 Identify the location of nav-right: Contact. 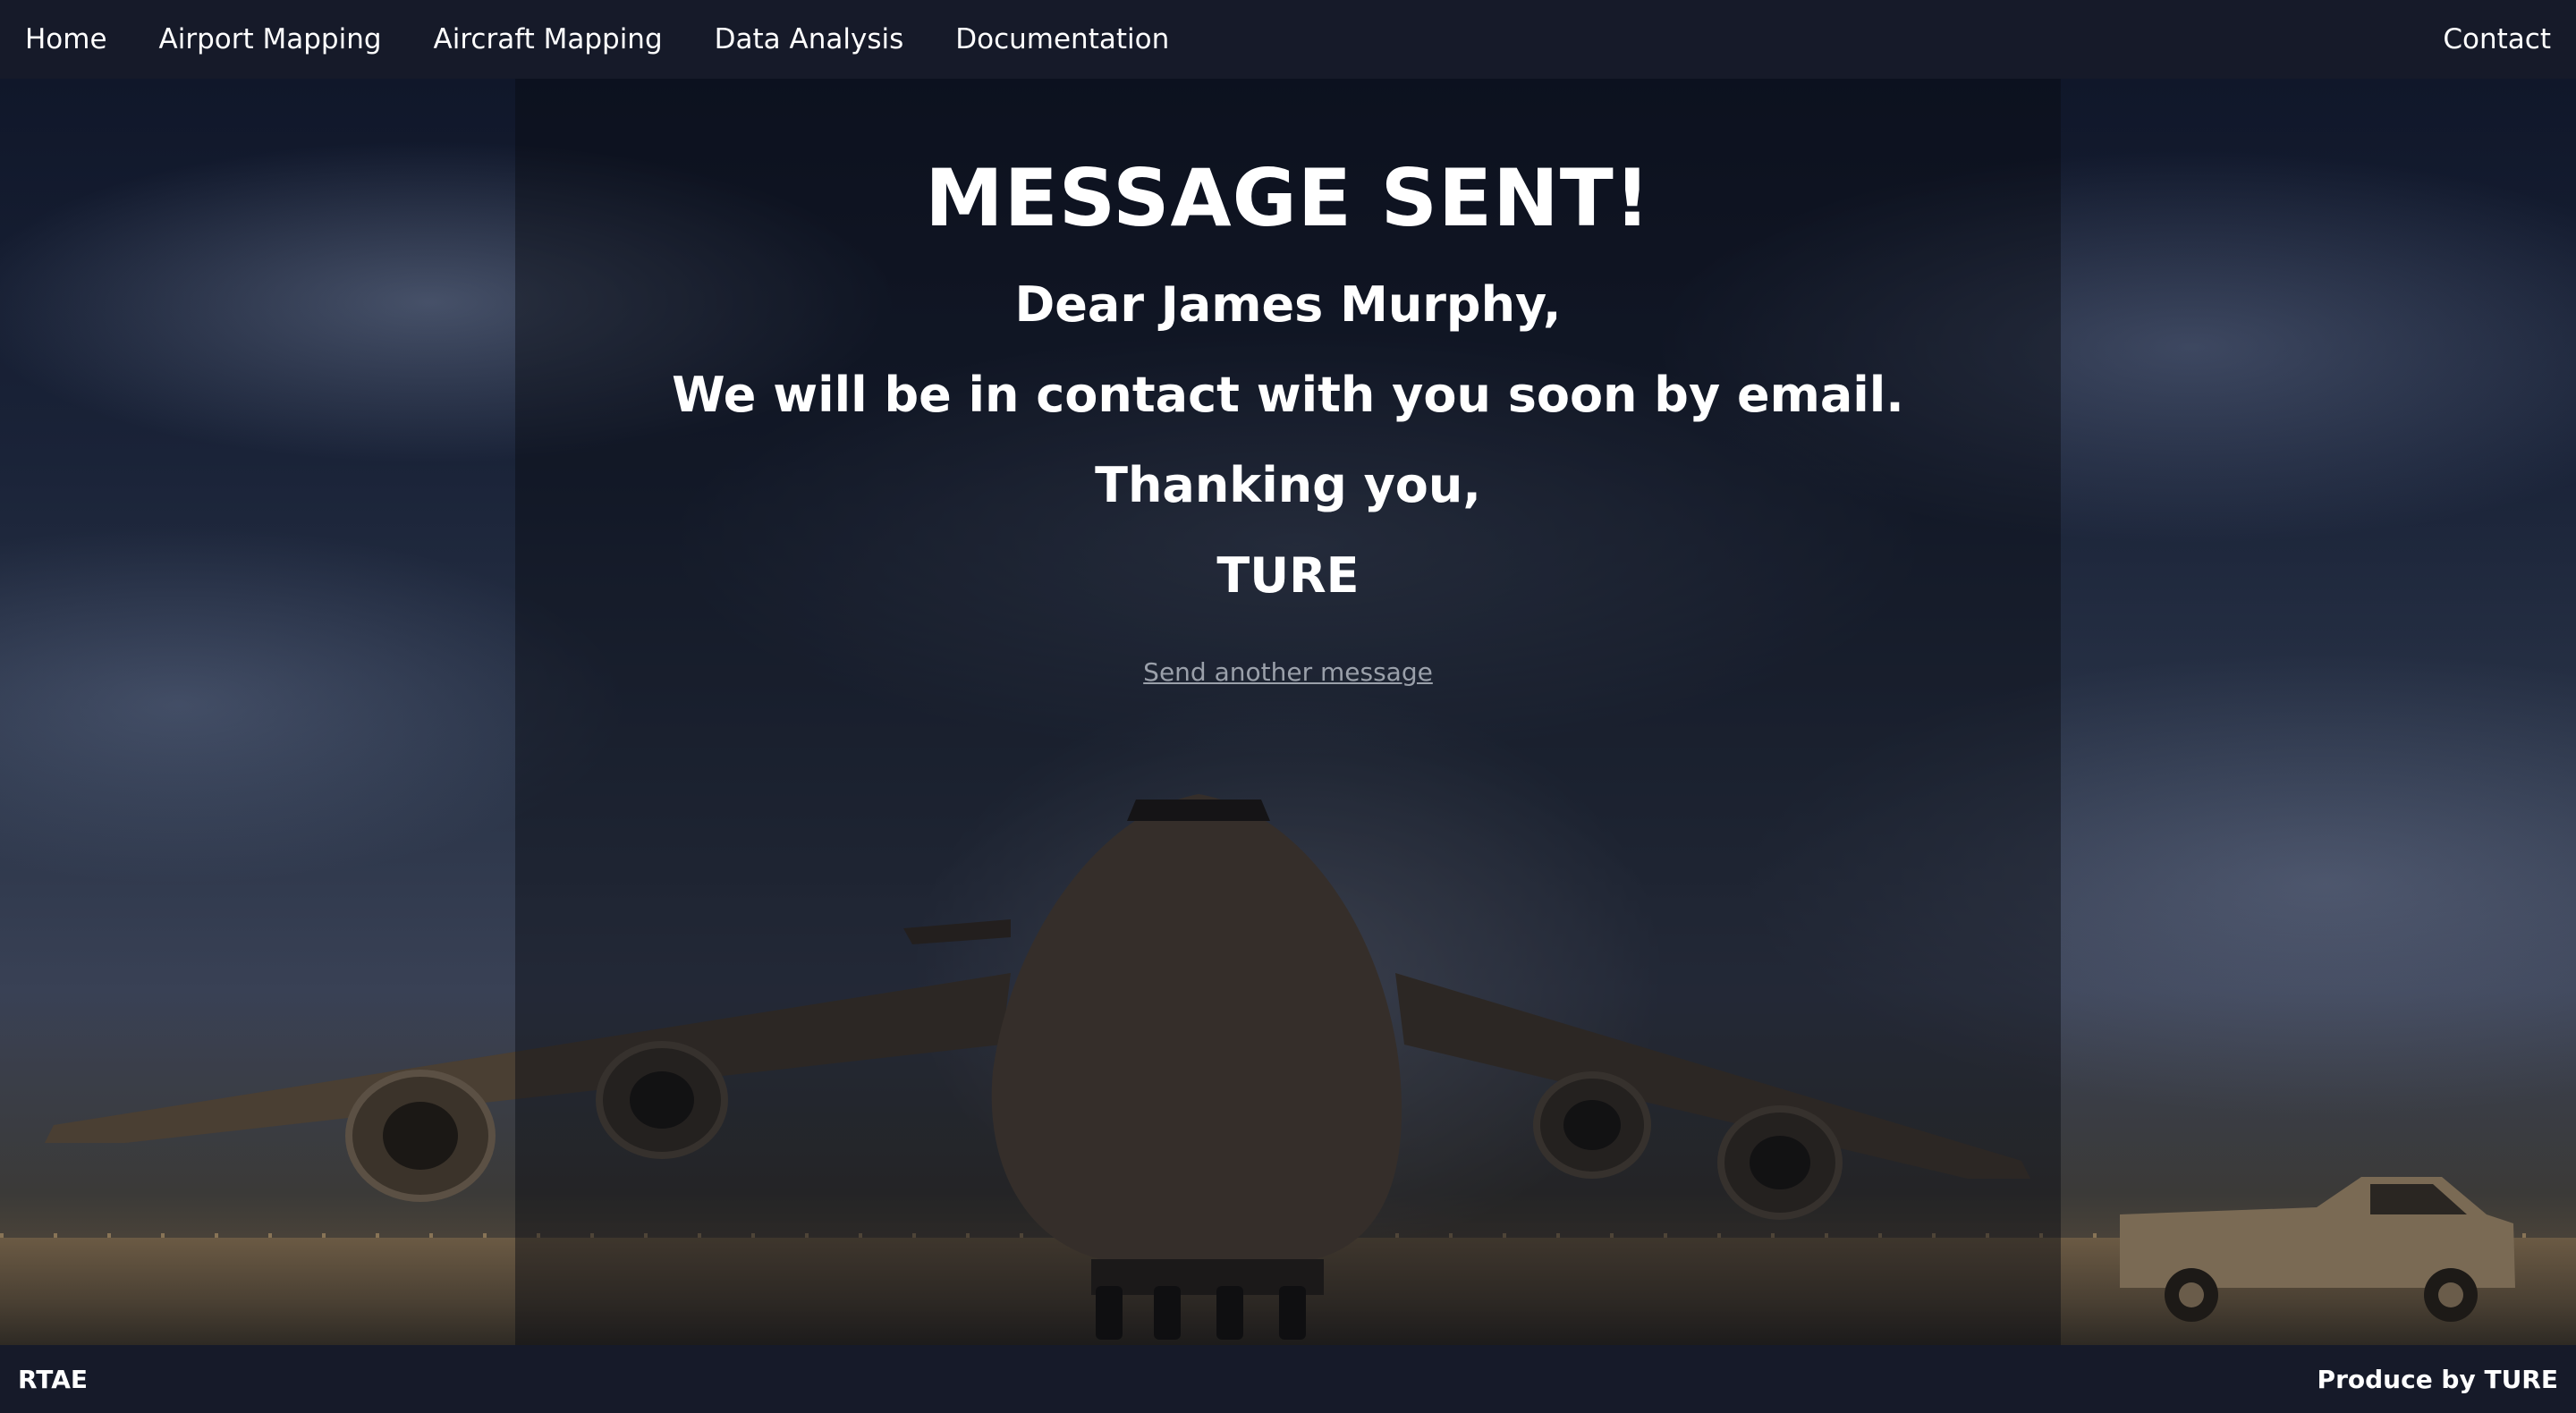
(2497, 39).